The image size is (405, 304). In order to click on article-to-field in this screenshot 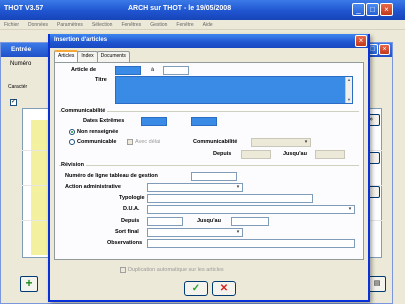, I will do `click(176, 70)`.